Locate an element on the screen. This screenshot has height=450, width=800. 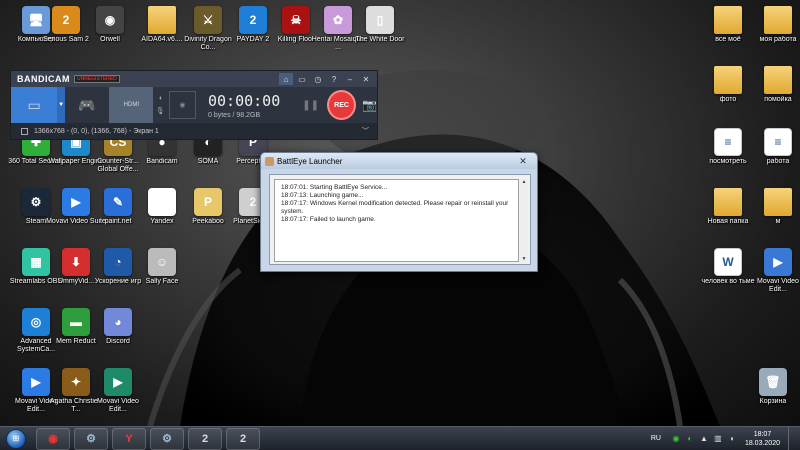
app-icon: ⚔ is located at coordinates (208, 20).